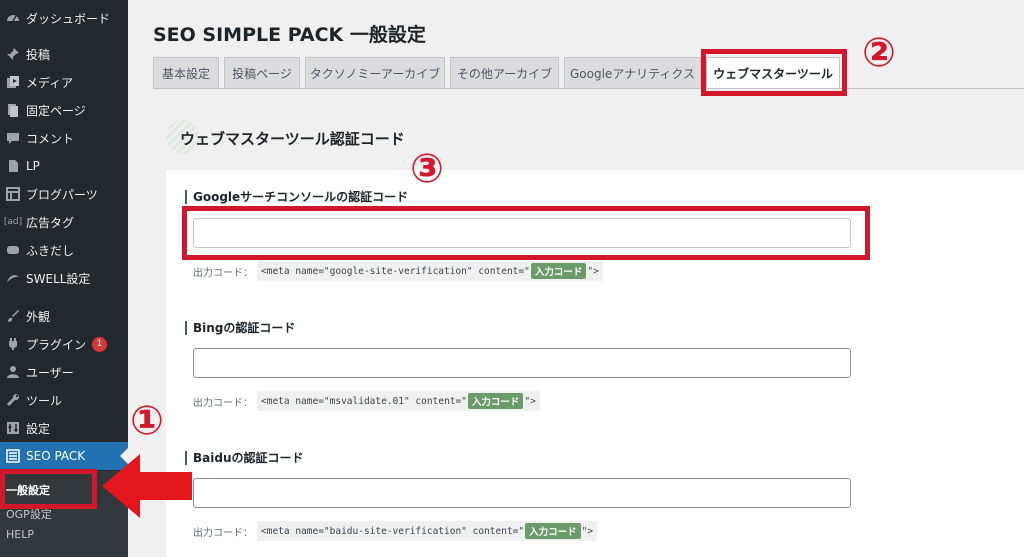 The image size is (1024, 557). I want to click on step-number-2: ②, so click(879, 53).